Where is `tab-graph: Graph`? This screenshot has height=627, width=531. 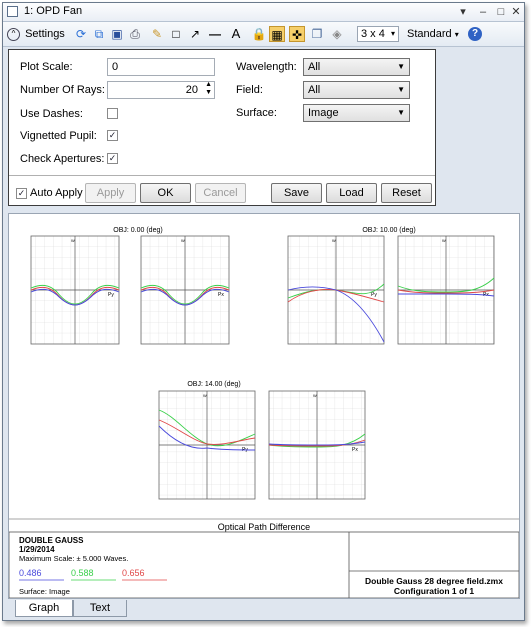
tab-graph: Graph is located at coordinates (44, 608).